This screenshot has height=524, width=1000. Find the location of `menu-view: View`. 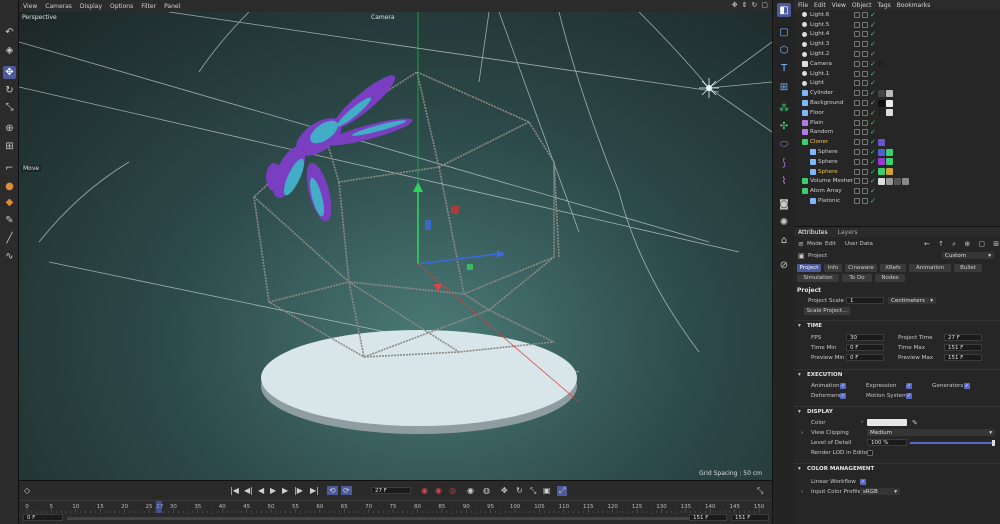

menu-view: View is located at coordinates (30, 6).